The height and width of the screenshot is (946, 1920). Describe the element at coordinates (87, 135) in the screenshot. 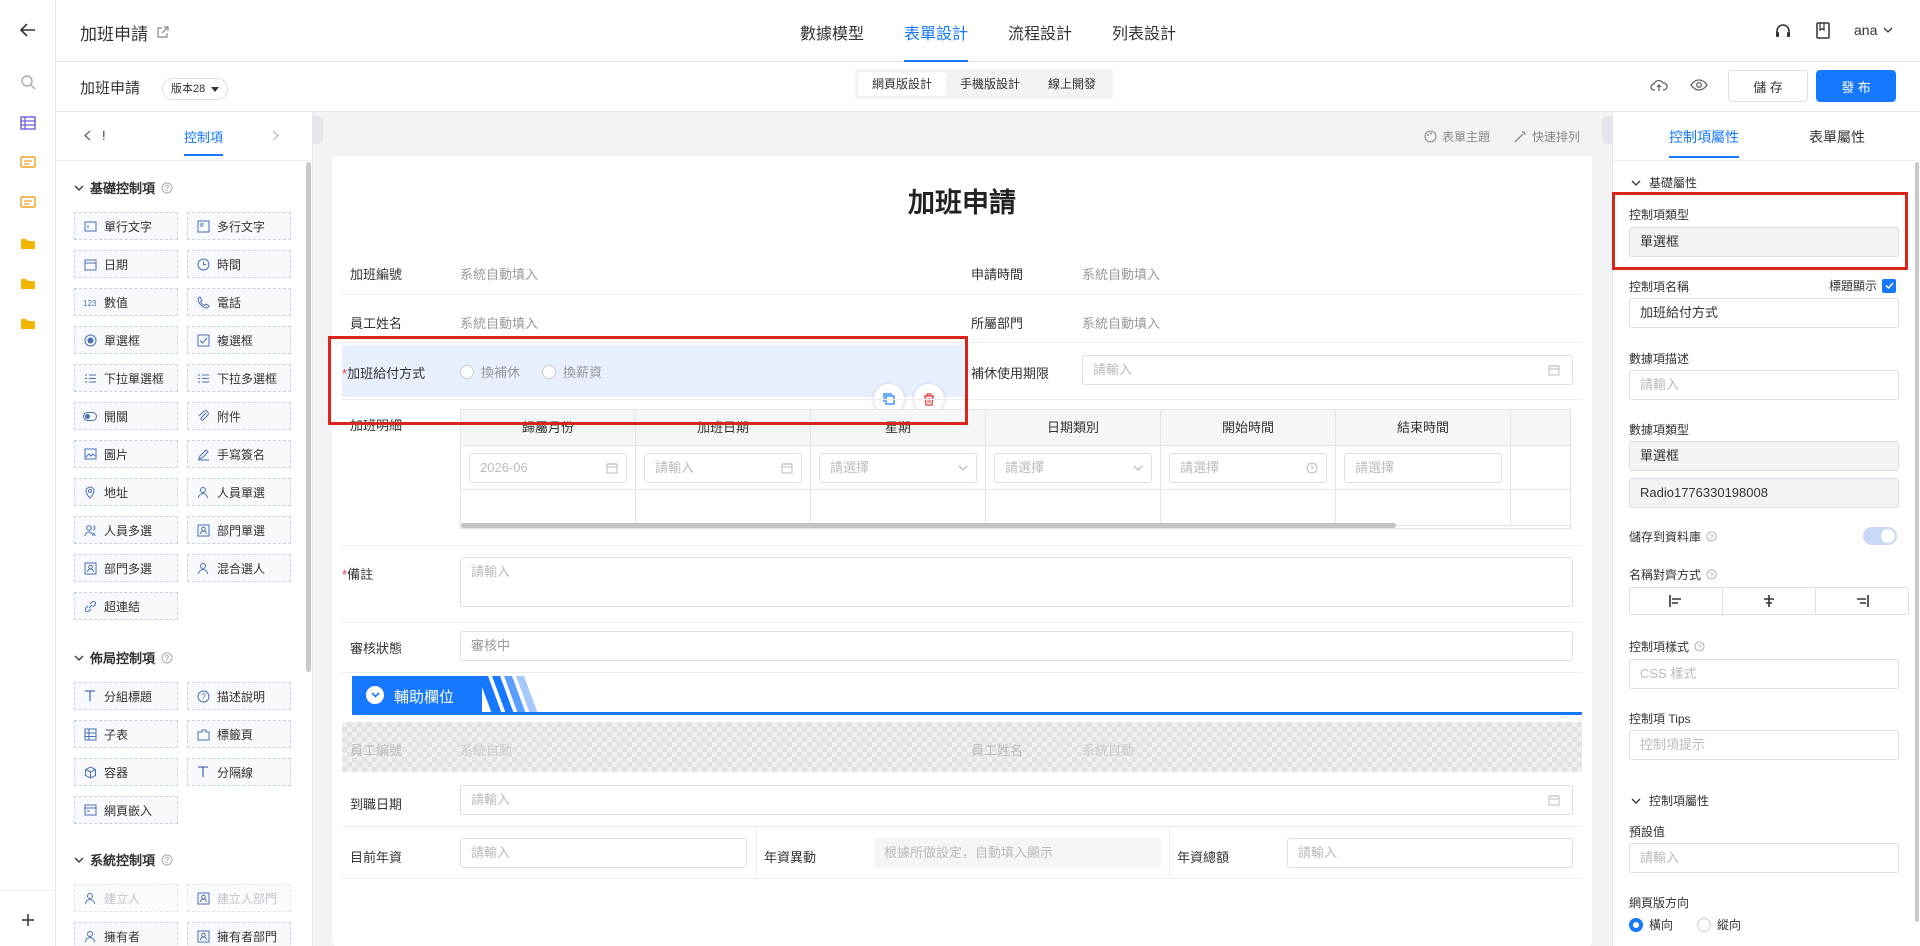

I see `chevron-left-icon` at that location.